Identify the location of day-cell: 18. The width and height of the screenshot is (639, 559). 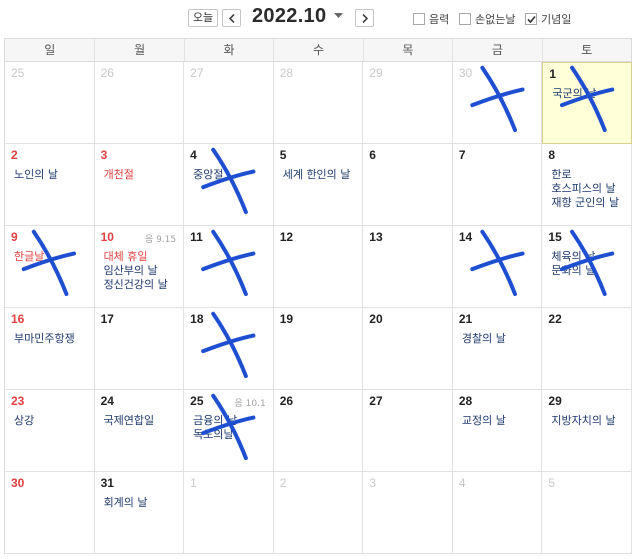
(229, 349).